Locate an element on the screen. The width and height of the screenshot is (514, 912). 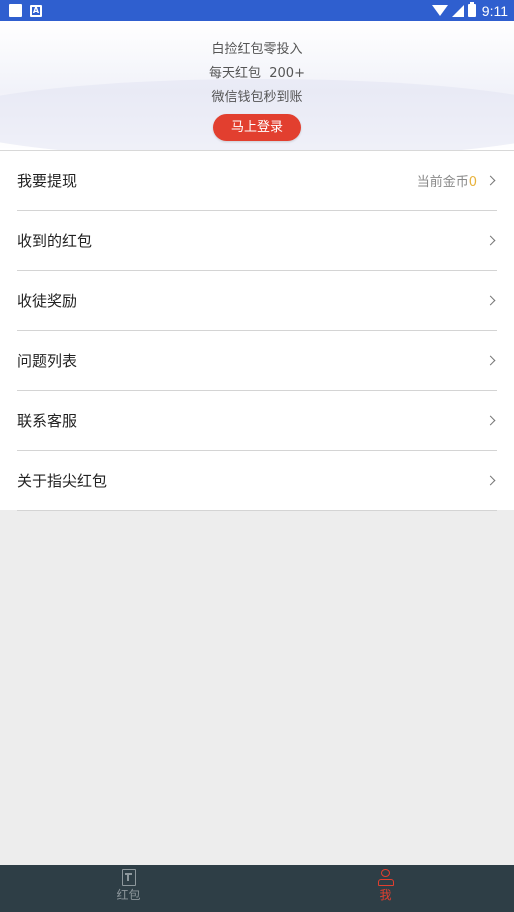
notification-square-icon is located at coordinates (15, 10).